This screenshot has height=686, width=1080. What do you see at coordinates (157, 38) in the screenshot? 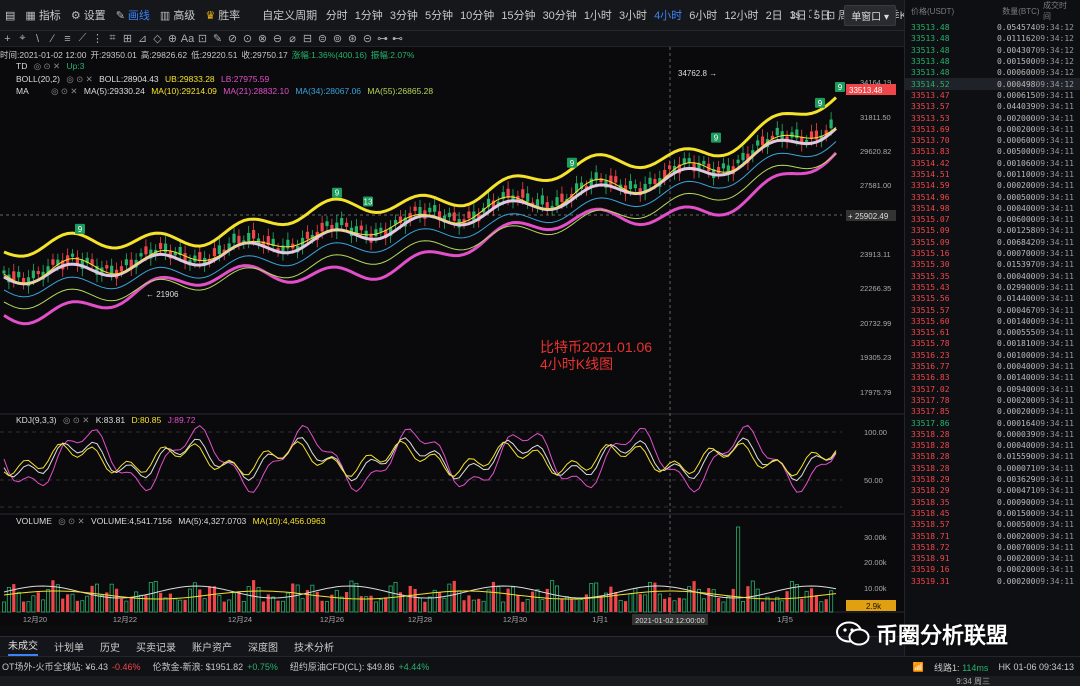
I see `draw-tool-icon: ◇` at bounding box center [157, 38].